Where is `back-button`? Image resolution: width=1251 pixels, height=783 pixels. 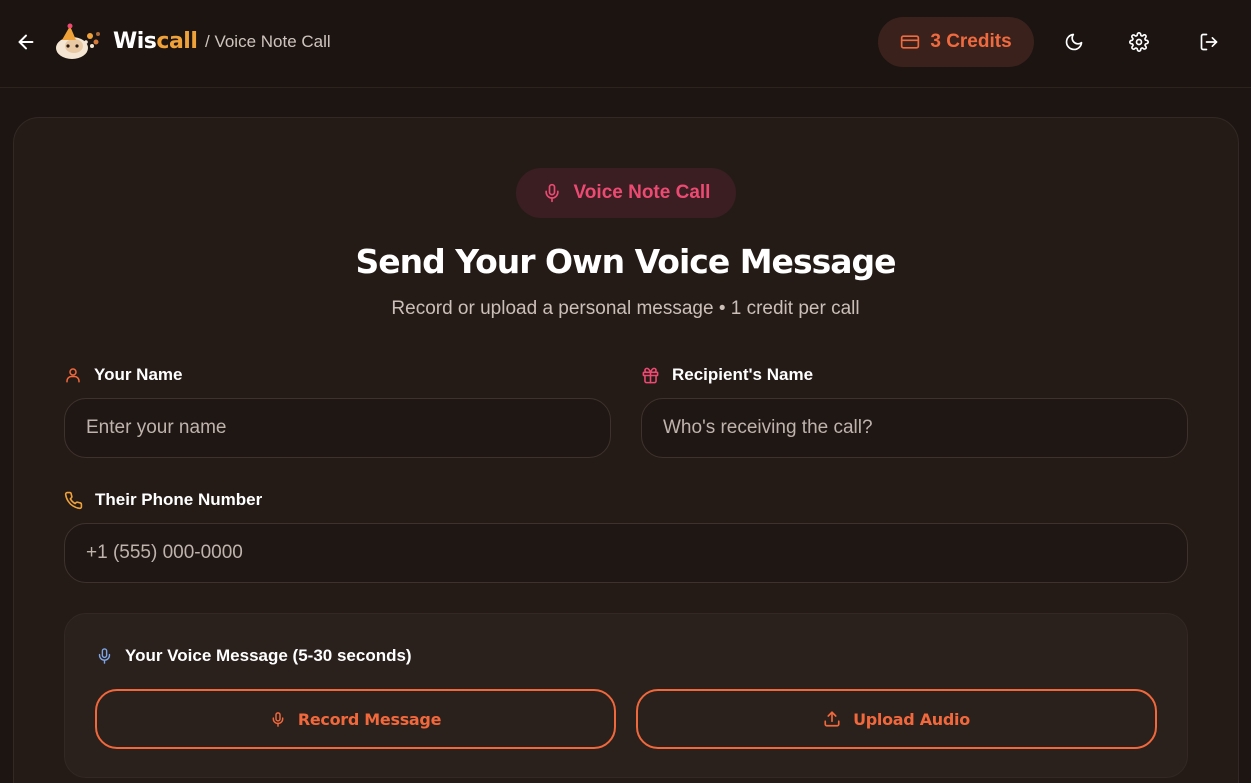 back-button is located at coordinates (26, 42).